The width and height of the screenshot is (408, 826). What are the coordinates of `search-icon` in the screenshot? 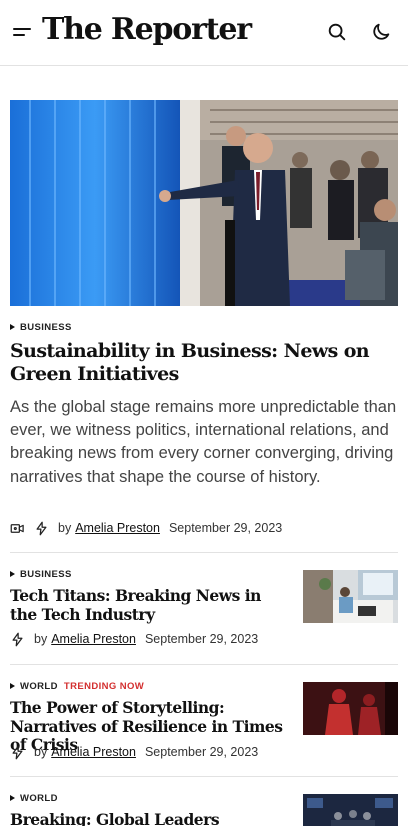 It's located at (337, 32).